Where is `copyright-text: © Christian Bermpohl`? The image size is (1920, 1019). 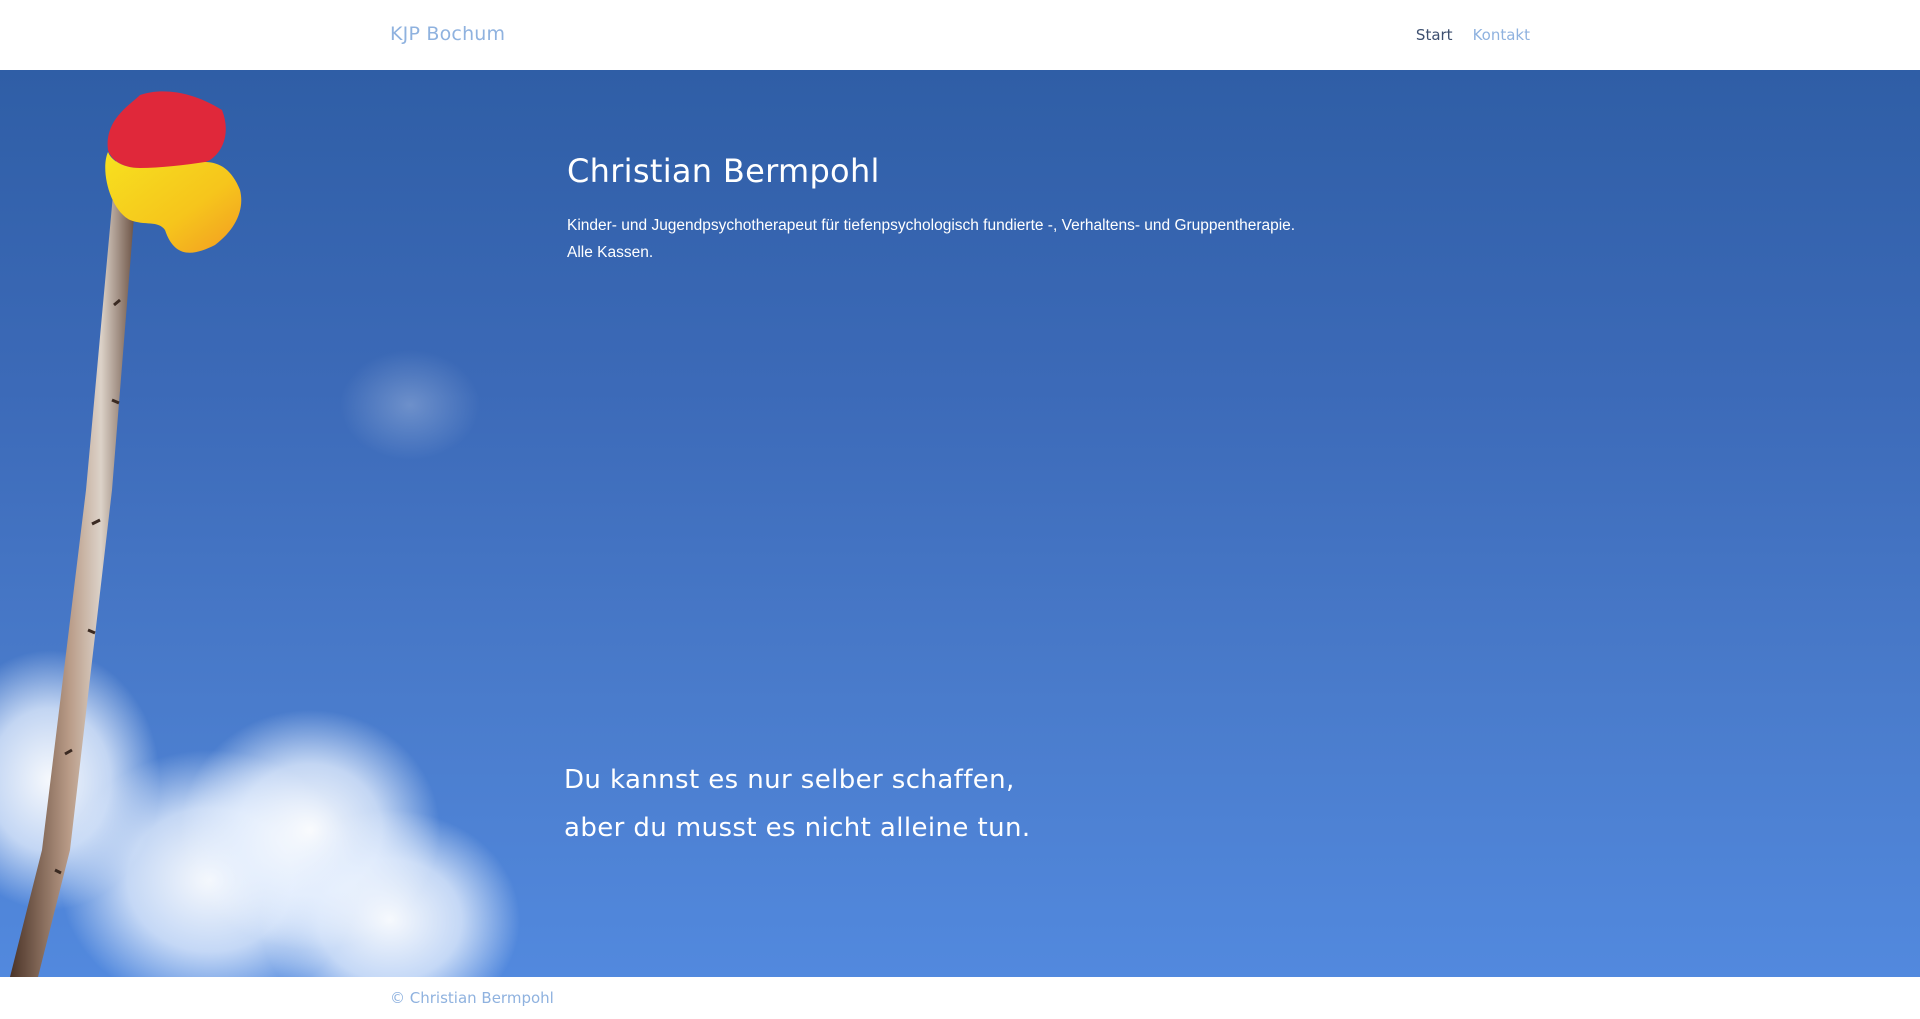 copyright-text: © Christian Bermpohl is located at coordinates (472, 998).